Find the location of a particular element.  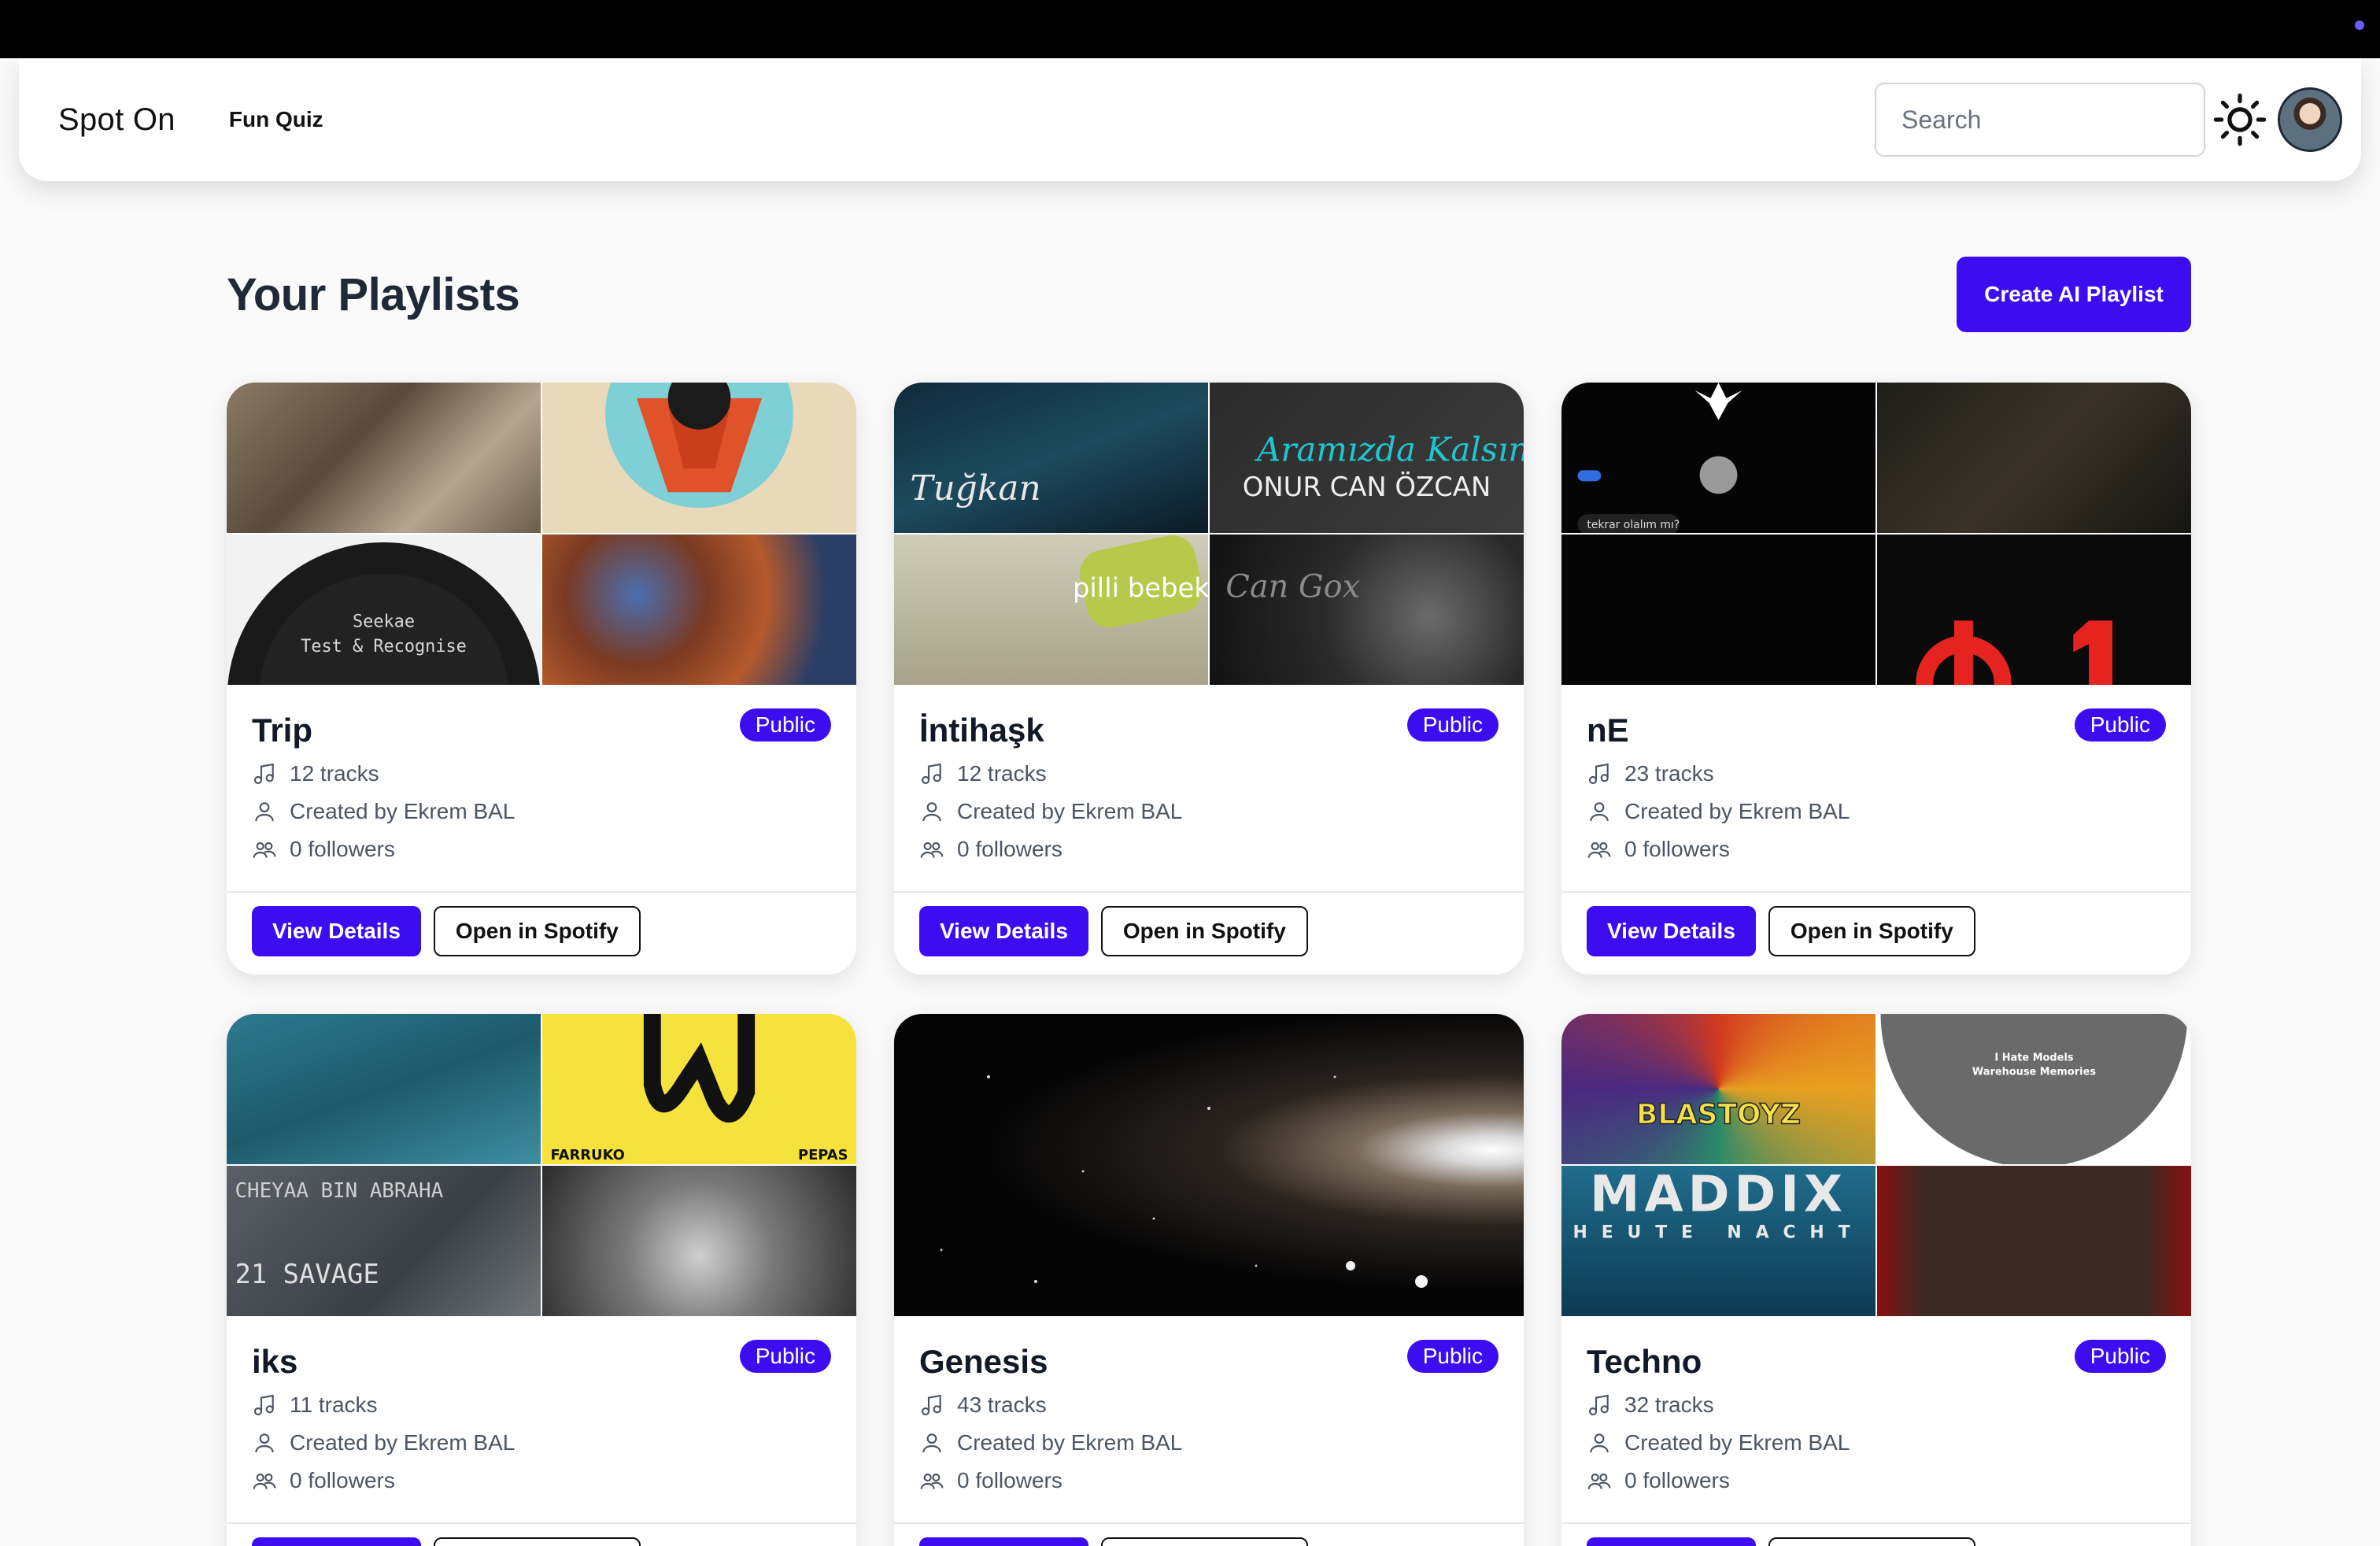

page-header: Your Playlists Create AI Playlist is located at coordinates (1209, 294).